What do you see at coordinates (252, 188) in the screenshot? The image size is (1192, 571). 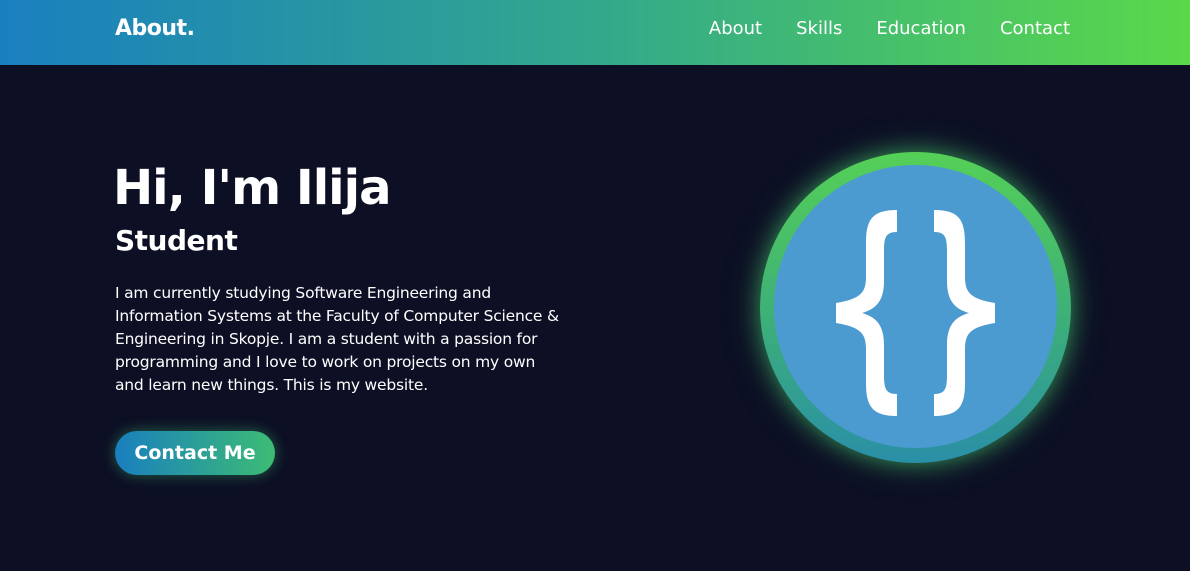 I see `hero-title: Hi, I'm Ilija` at bounding box center [252, 188].